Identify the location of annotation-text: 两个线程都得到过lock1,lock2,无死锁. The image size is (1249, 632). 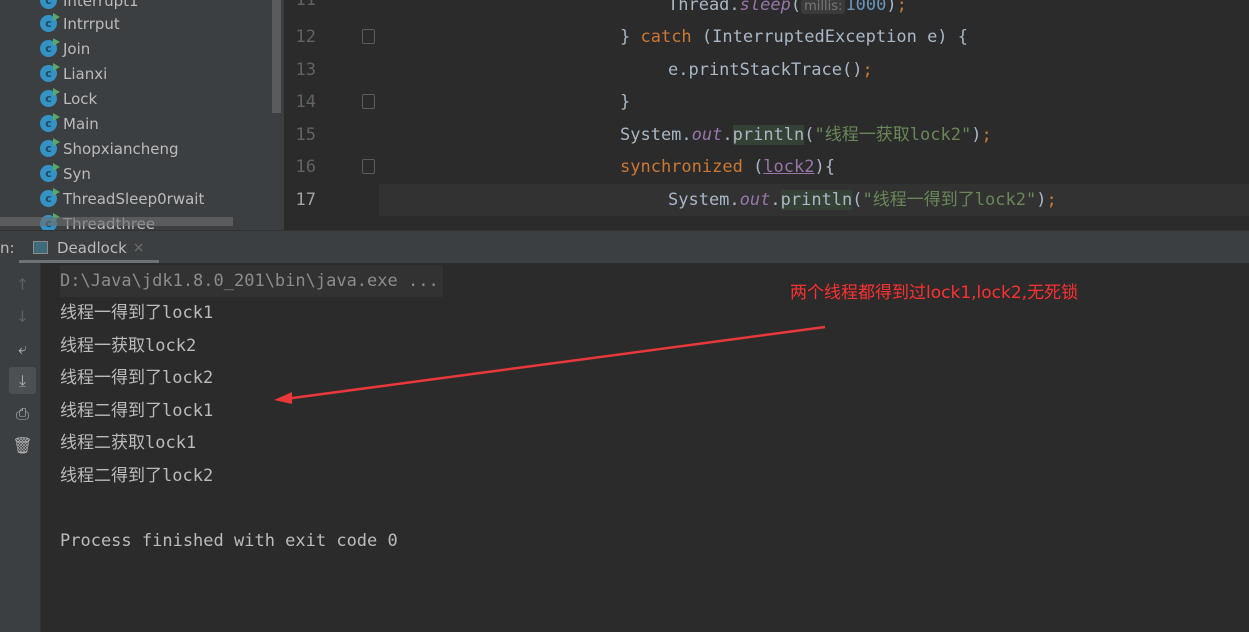
(934, 293).